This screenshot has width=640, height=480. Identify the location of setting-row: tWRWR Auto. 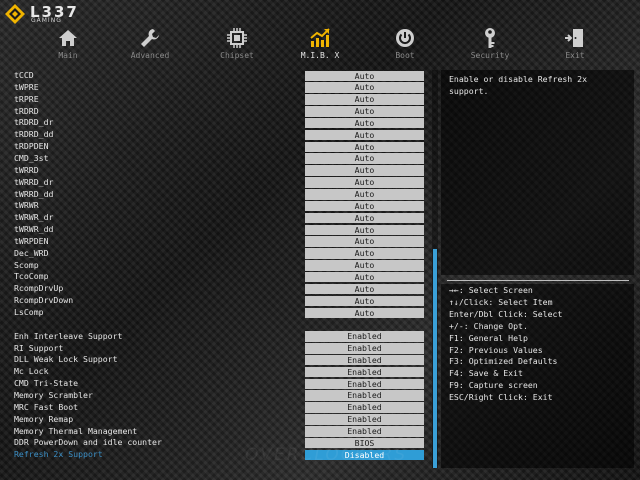
(220, 206).